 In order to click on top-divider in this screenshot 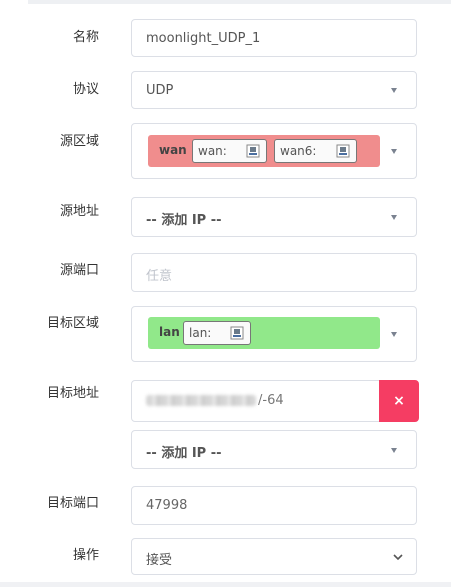, I will do `click(239, 2)`.